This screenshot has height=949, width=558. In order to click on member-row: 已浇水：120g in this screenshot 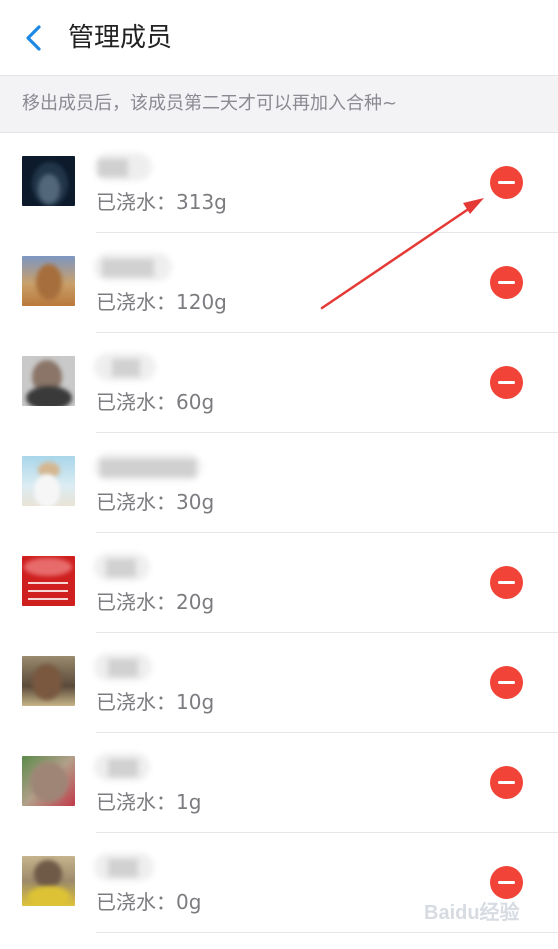, I will do `click(279, 283)`.